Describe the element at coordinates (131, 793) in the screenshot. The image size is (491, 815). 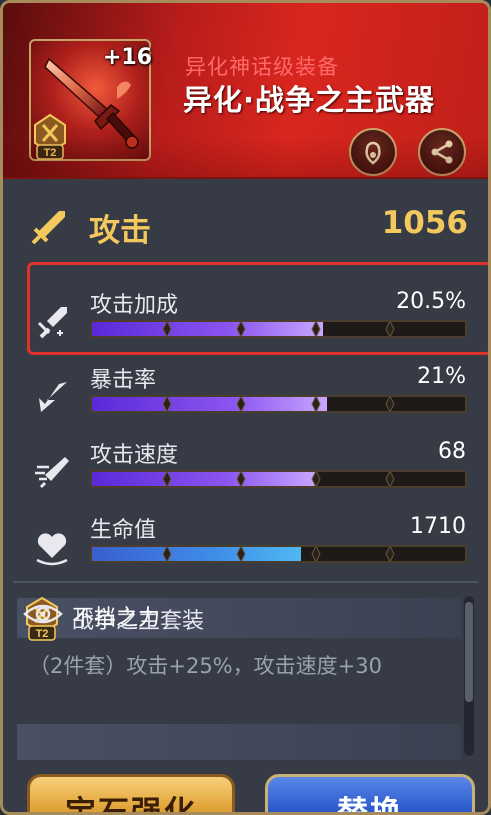
I see `gem-enhance-button: 宝石强化` at that location.